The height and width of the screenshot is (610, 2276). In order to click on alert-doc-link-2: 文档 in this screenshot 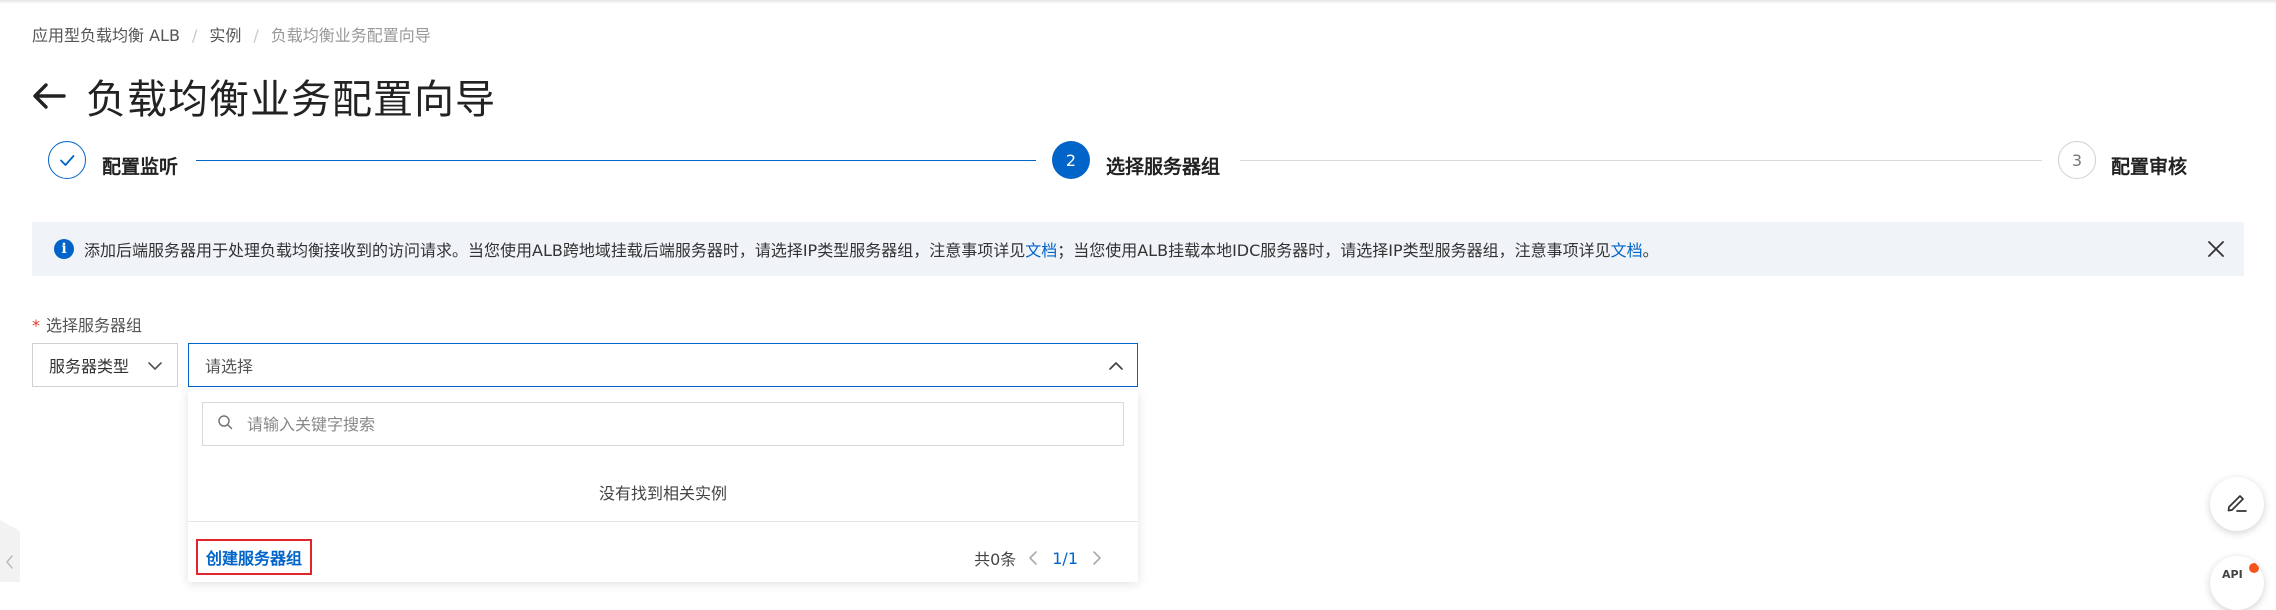, I will do `click(1627, 250)`.